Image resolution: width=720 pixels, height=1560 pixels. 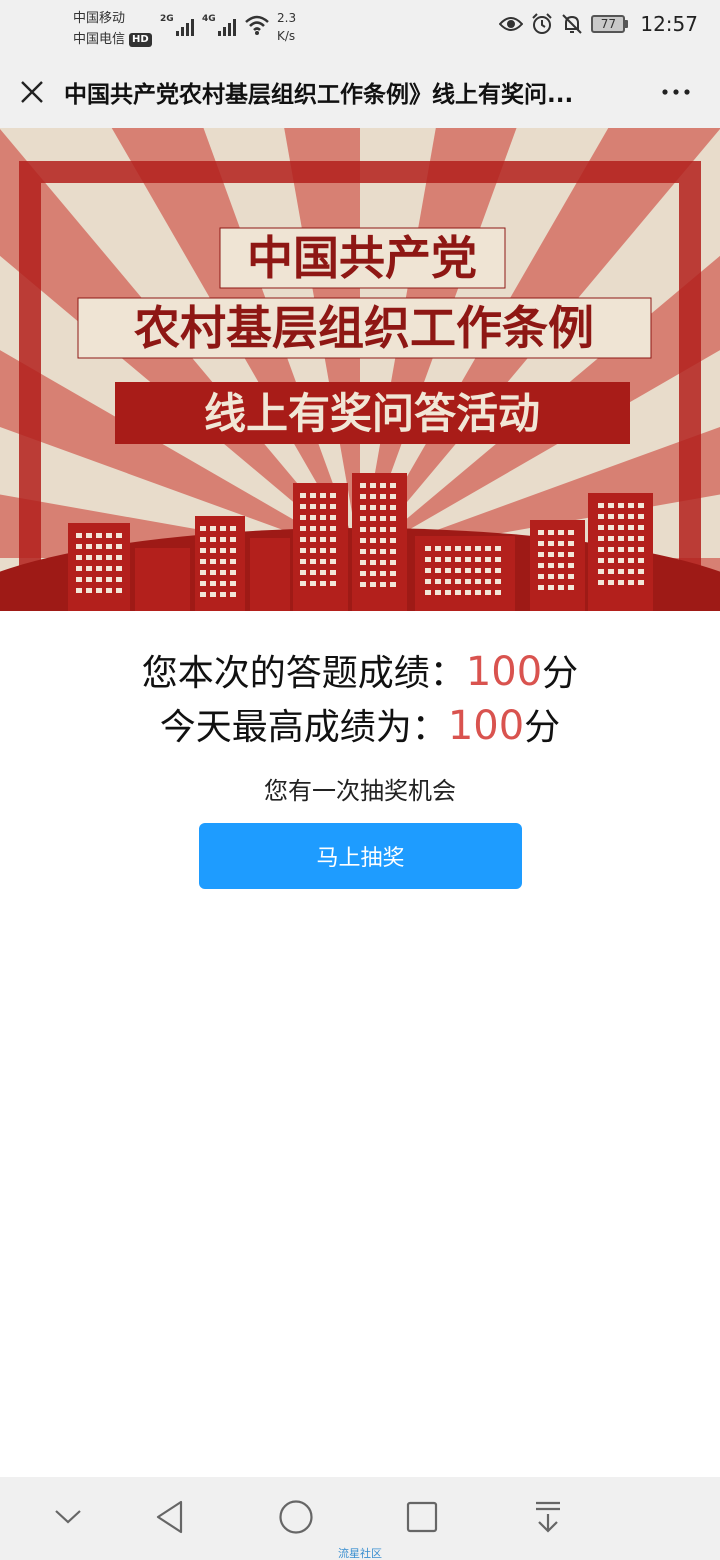 What do you see at coordinates (676, 92) in the screenshot?
I see `more-button` at bounding box center [676, 92].